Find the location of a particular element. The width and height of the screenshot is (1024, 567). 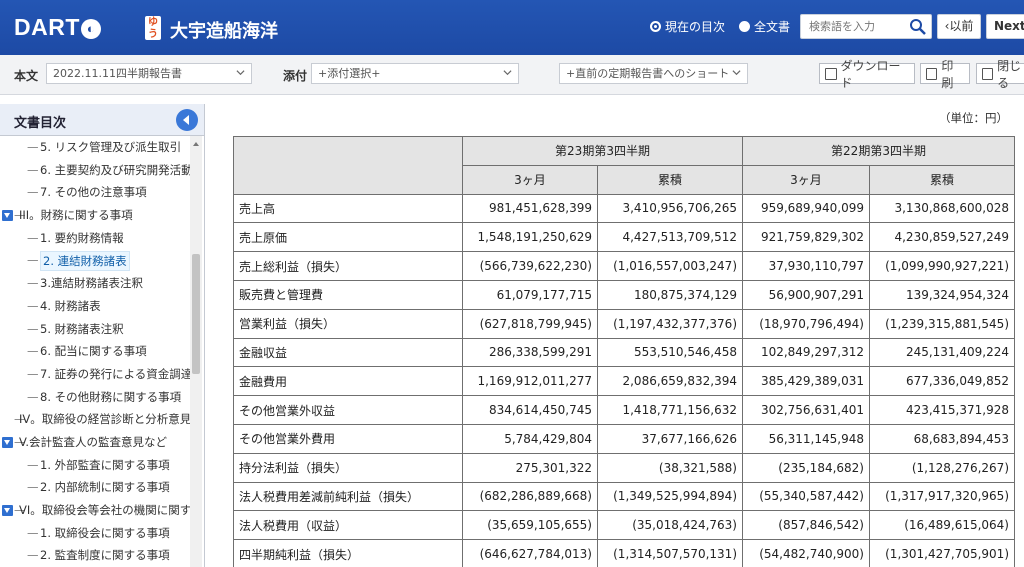

value-cell: (18,970,796,494) is located at coordinates (806, 323).